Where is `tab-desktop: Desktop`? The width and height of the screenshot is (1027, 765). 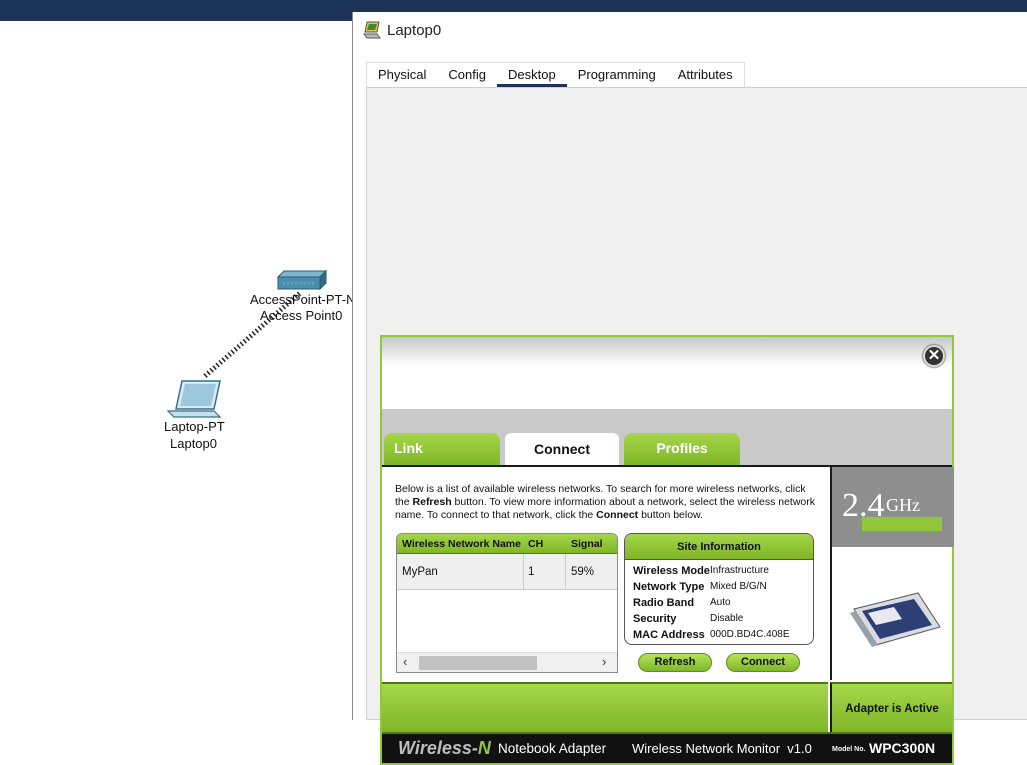 tab-desktop: Desktop is located at coordinates (532, 75).